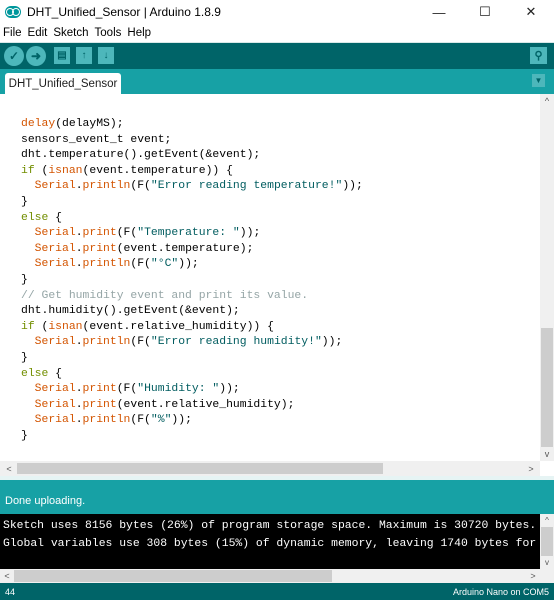 This screenshot has height=600, width=554. I want to click on open-icon: ↑, so click(84, 55).